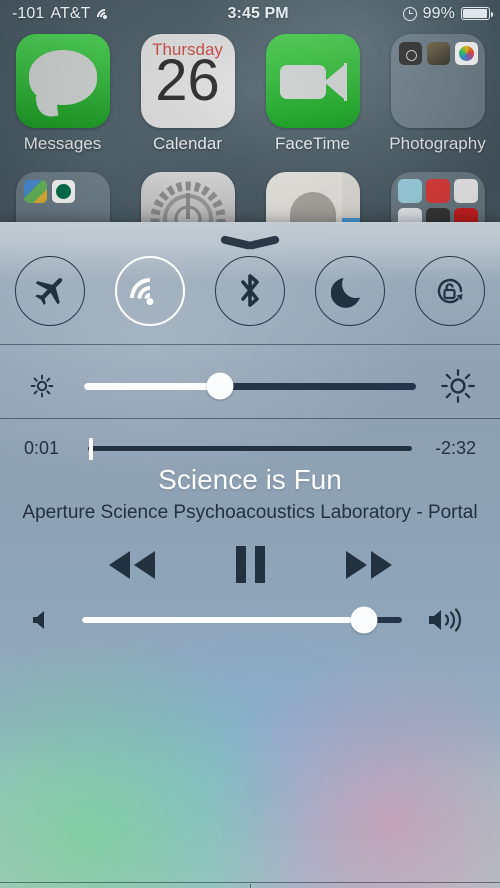  I want to click on airplay-button: AirPlay, so click(375, 886).